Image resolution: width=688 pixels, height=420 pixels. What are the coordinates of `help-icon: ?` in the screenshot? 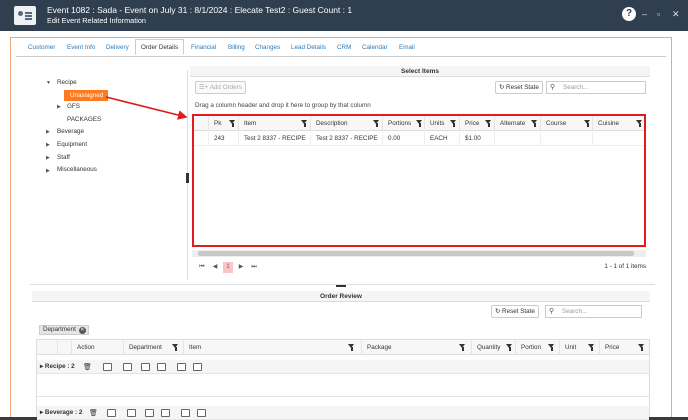 It's located at (629, 14).